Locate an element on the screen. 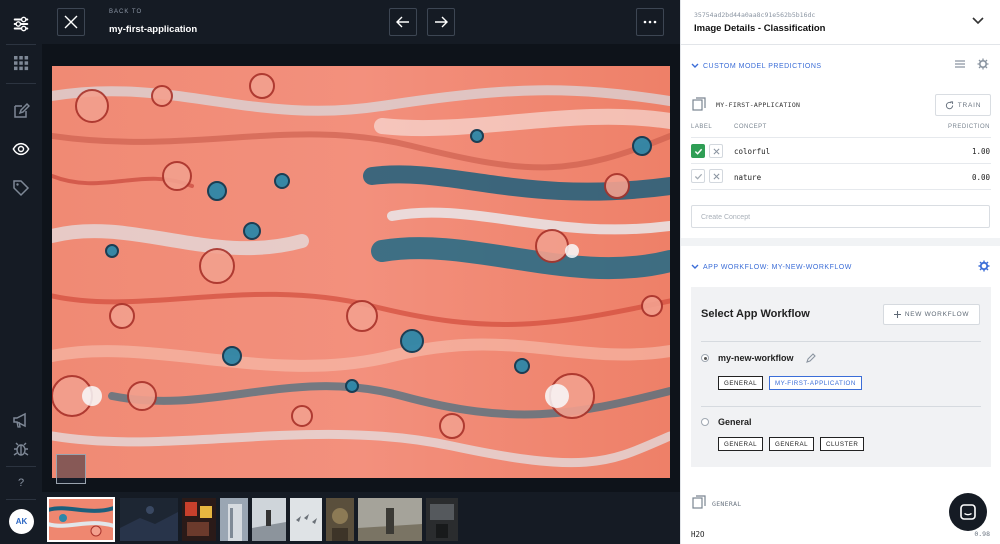 The width and height of the screenshot is (1000, 544). image-filmstrip is located at coordinates (361, 518).